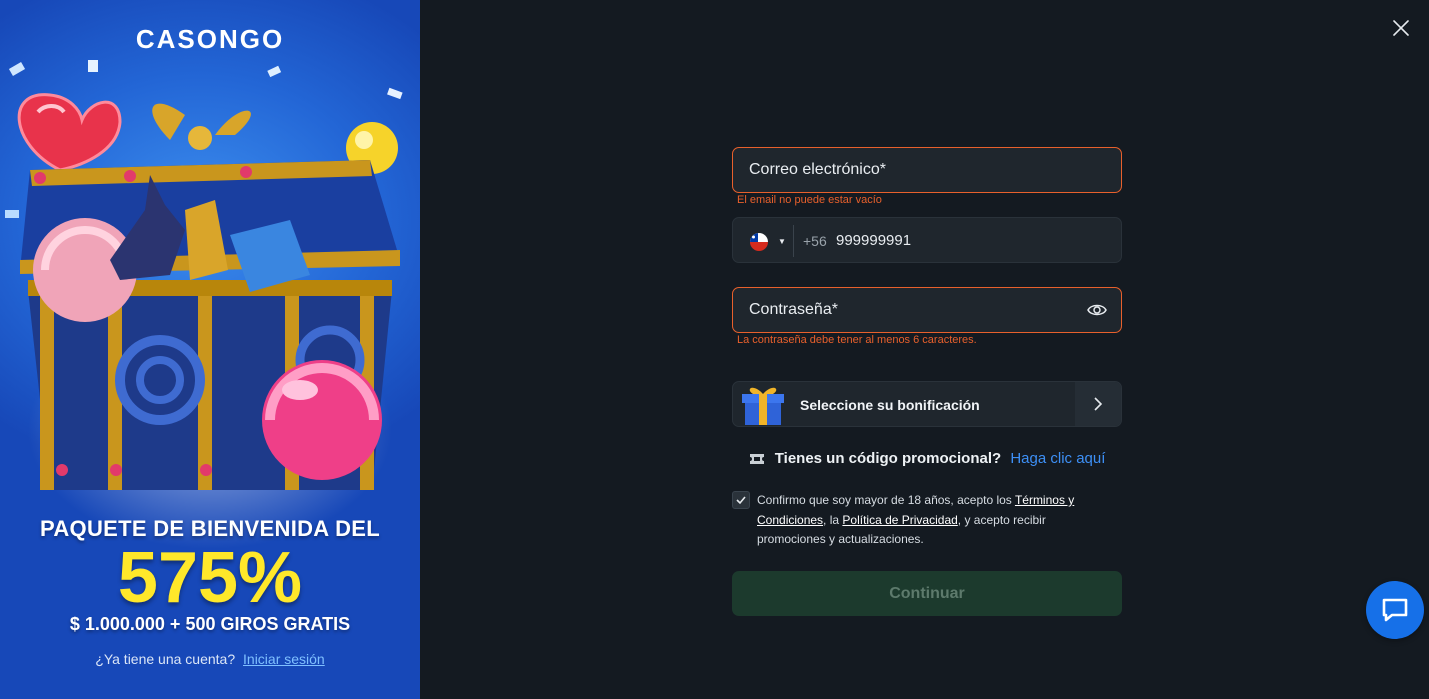  I want to click on chile-flag-icon, so click(759, 242).